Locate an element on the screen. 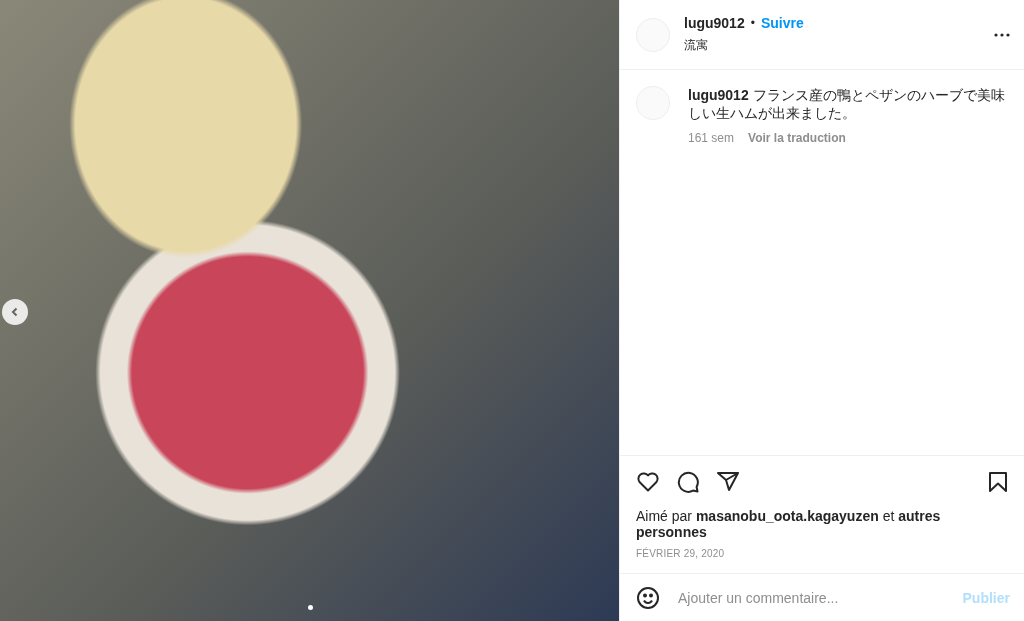 The image size is (1024, 621). smiley-icon is located at coordinates (648, 597).